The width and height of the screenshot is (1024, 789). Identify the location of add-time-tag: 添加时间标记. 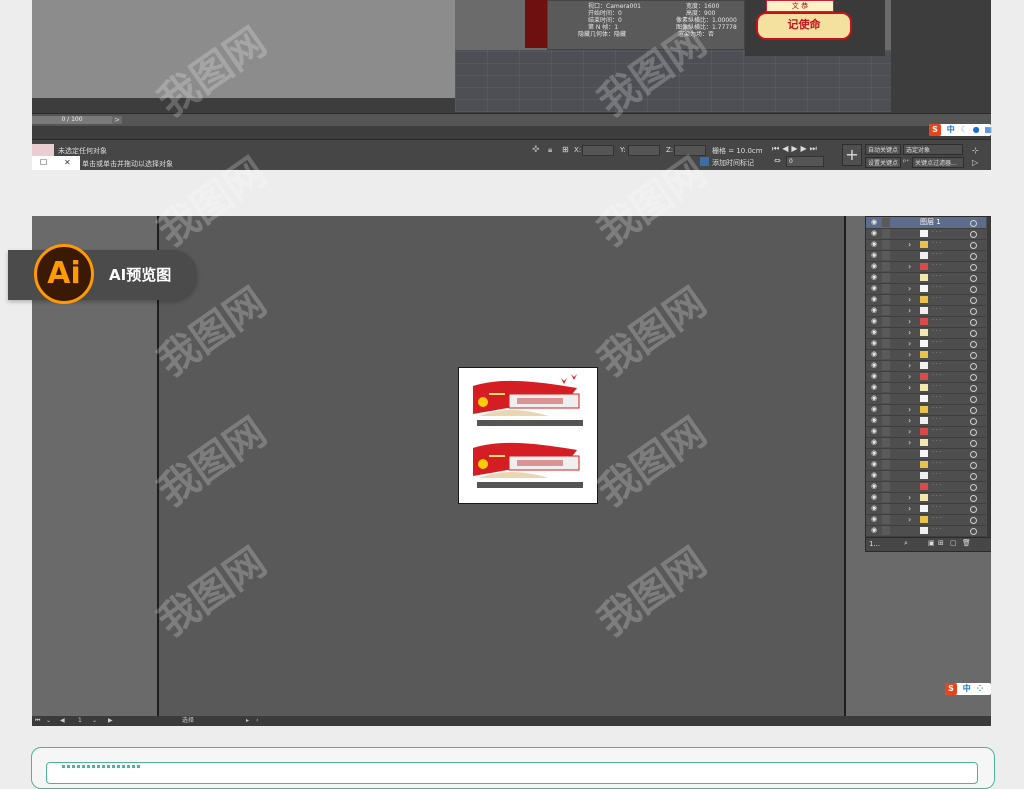
(733, 163).